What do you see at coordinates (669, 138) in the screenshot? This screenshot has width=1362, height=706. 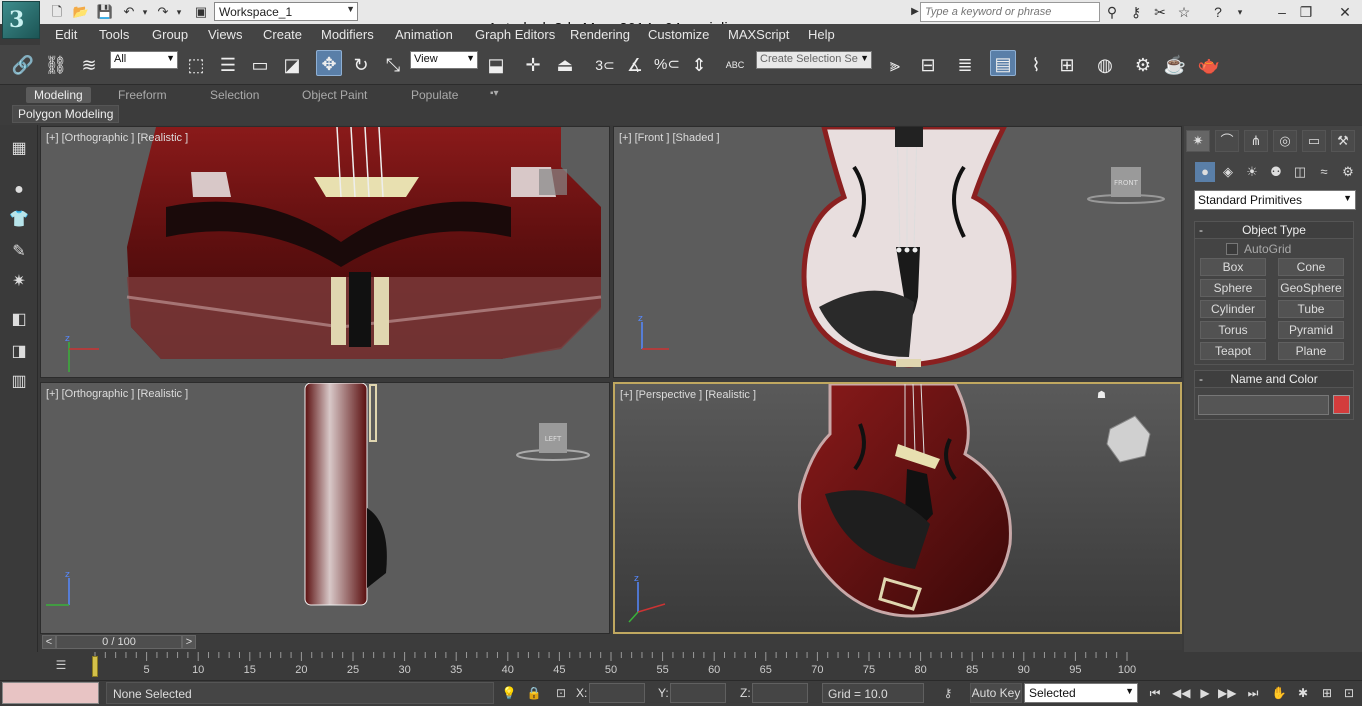 I see `viewport-label: [+] [Front ] [Shaded ]` at bounding box center [669, 138].